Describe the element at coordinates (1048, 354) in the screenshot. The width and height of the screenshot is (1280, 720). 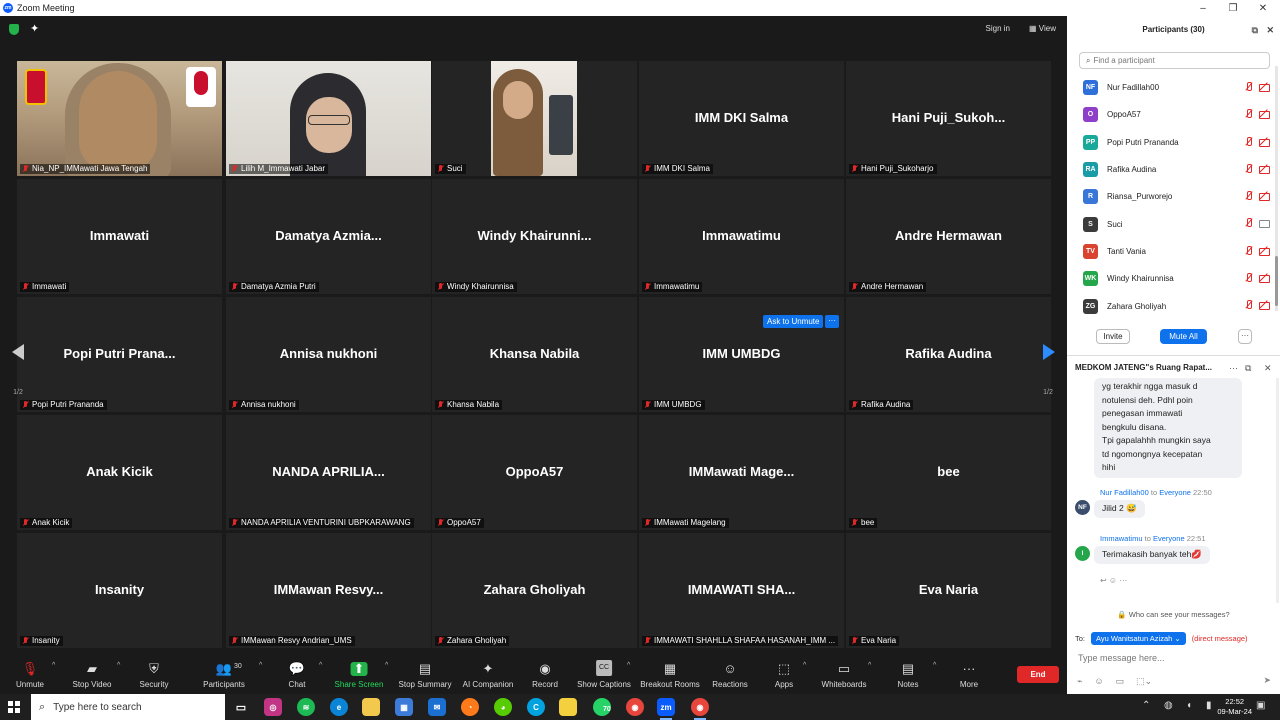
I see `next-page-button: 1/2` at that location.